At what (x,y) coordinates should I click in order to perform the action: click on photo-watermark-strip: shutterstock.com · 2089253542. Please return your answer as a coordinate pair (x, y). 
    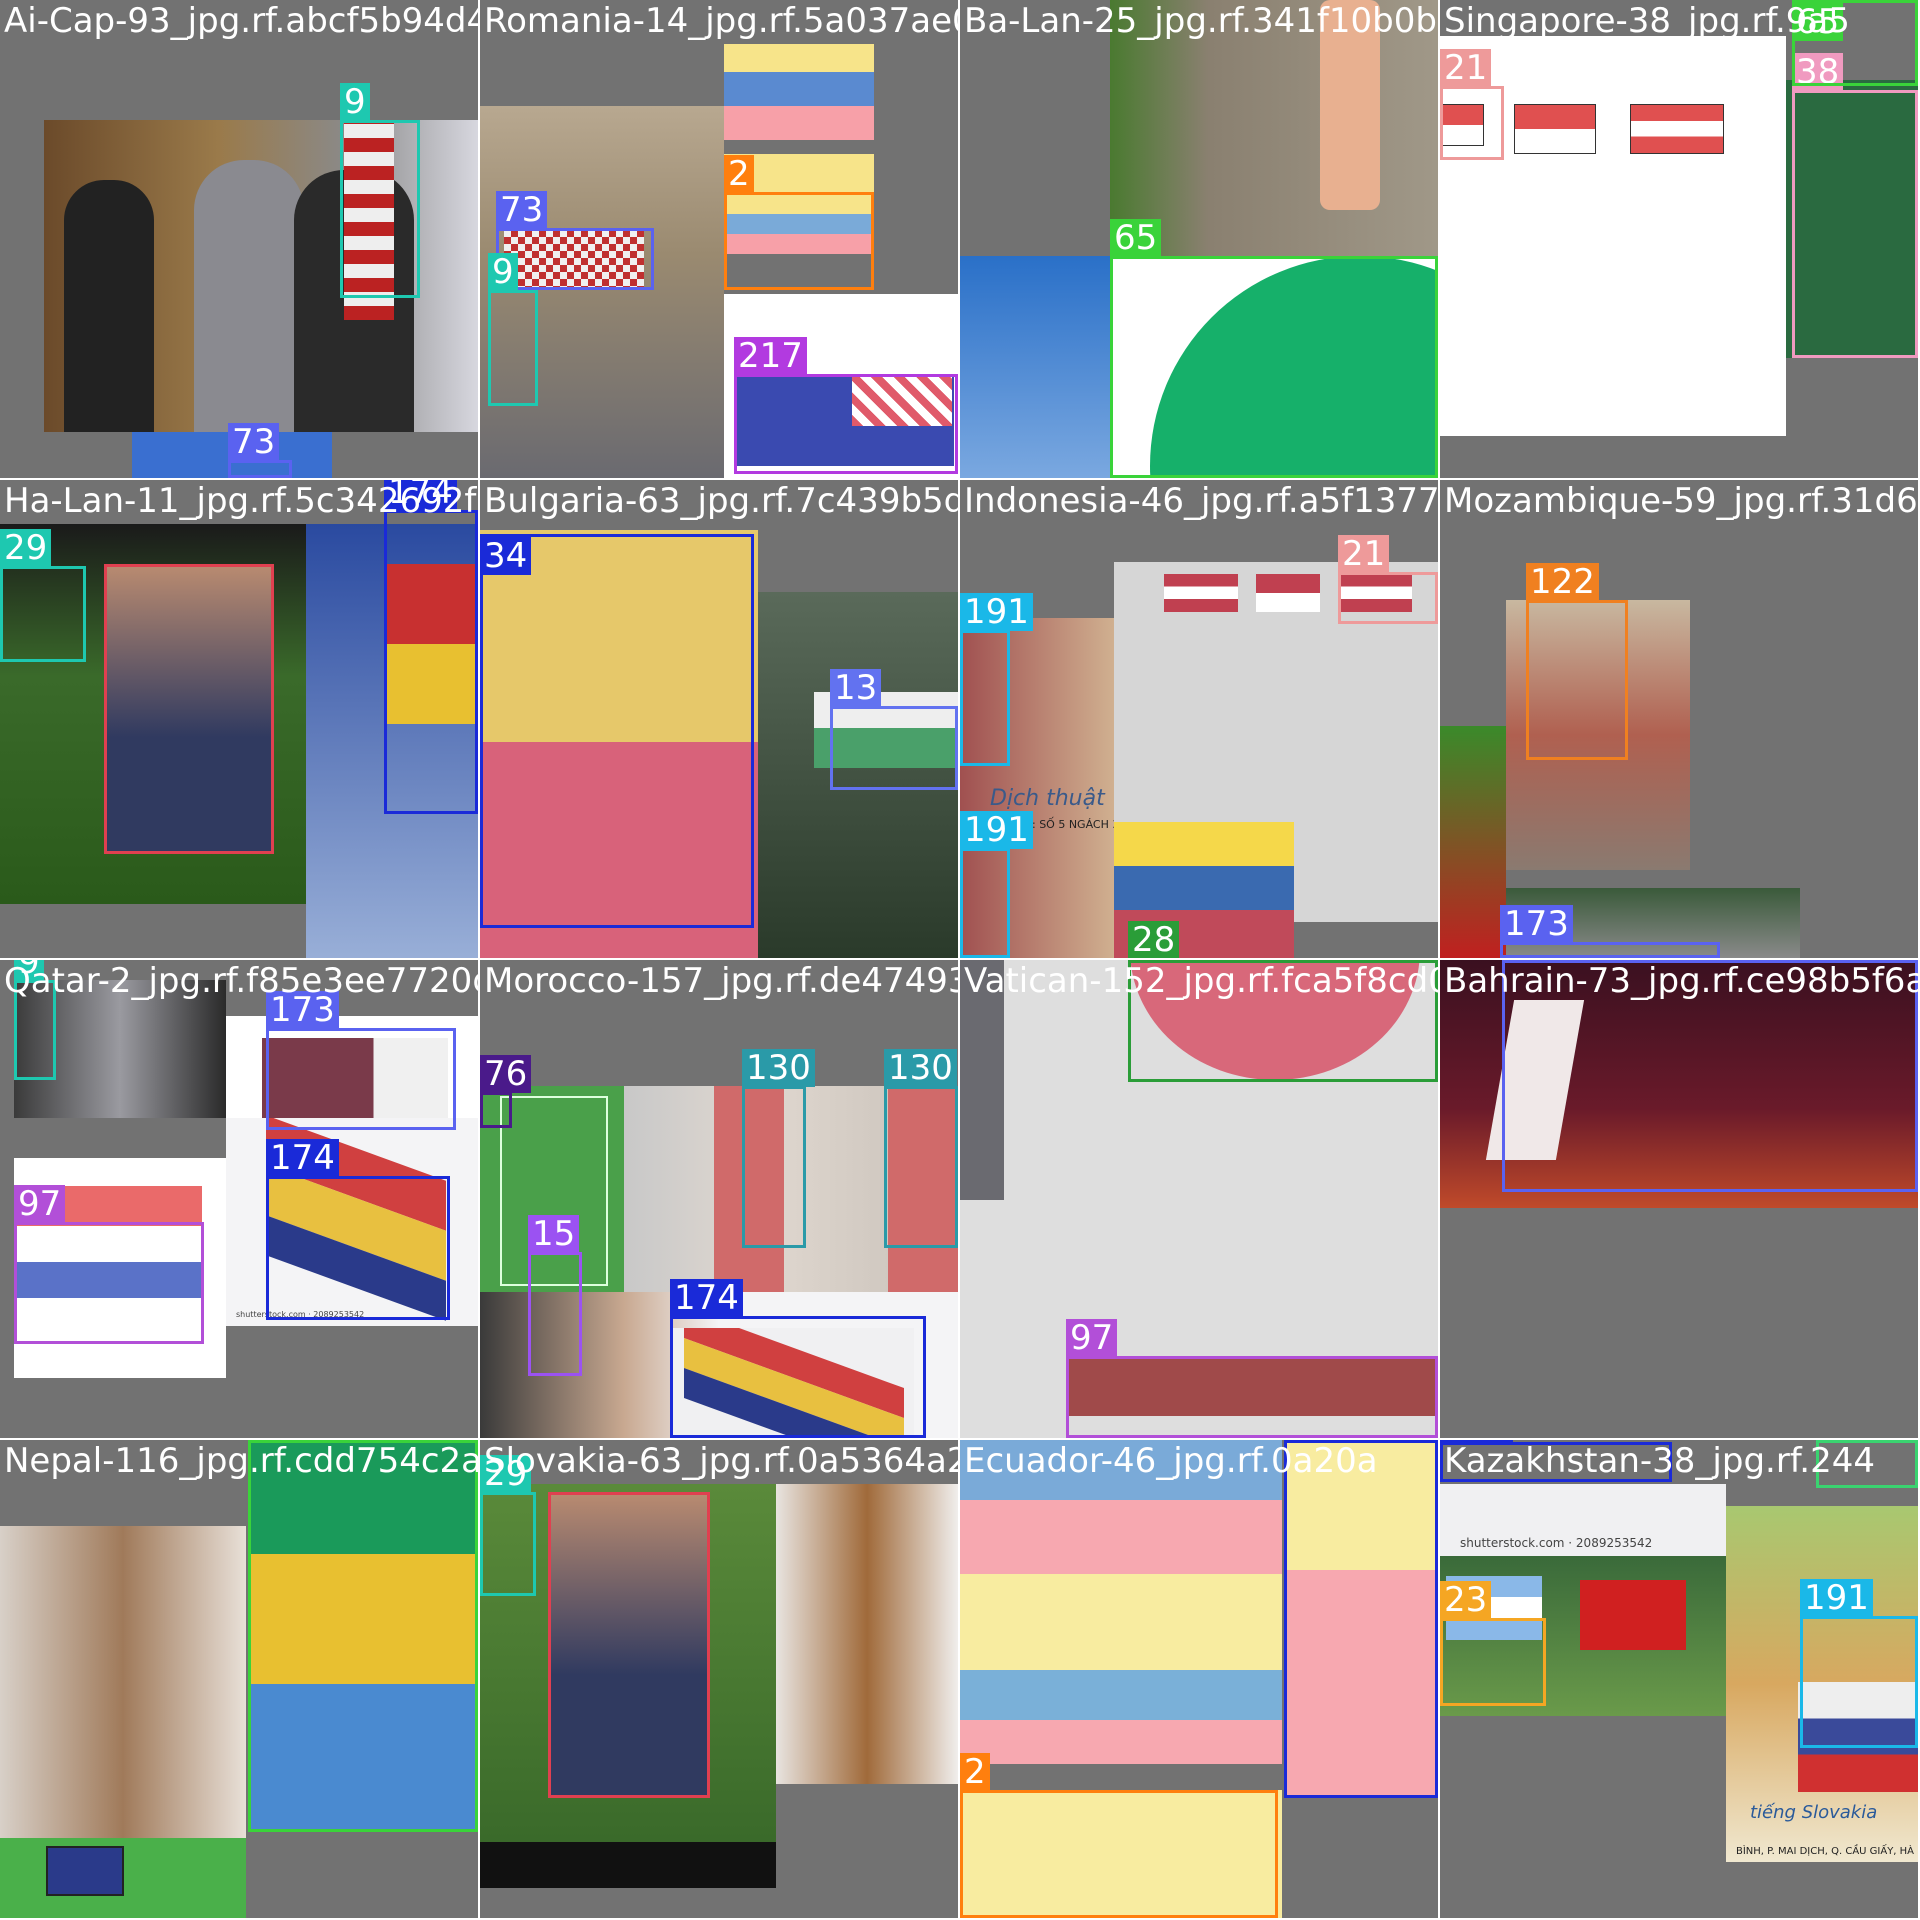
    Looking at the image, I should click on (1583, 1520).